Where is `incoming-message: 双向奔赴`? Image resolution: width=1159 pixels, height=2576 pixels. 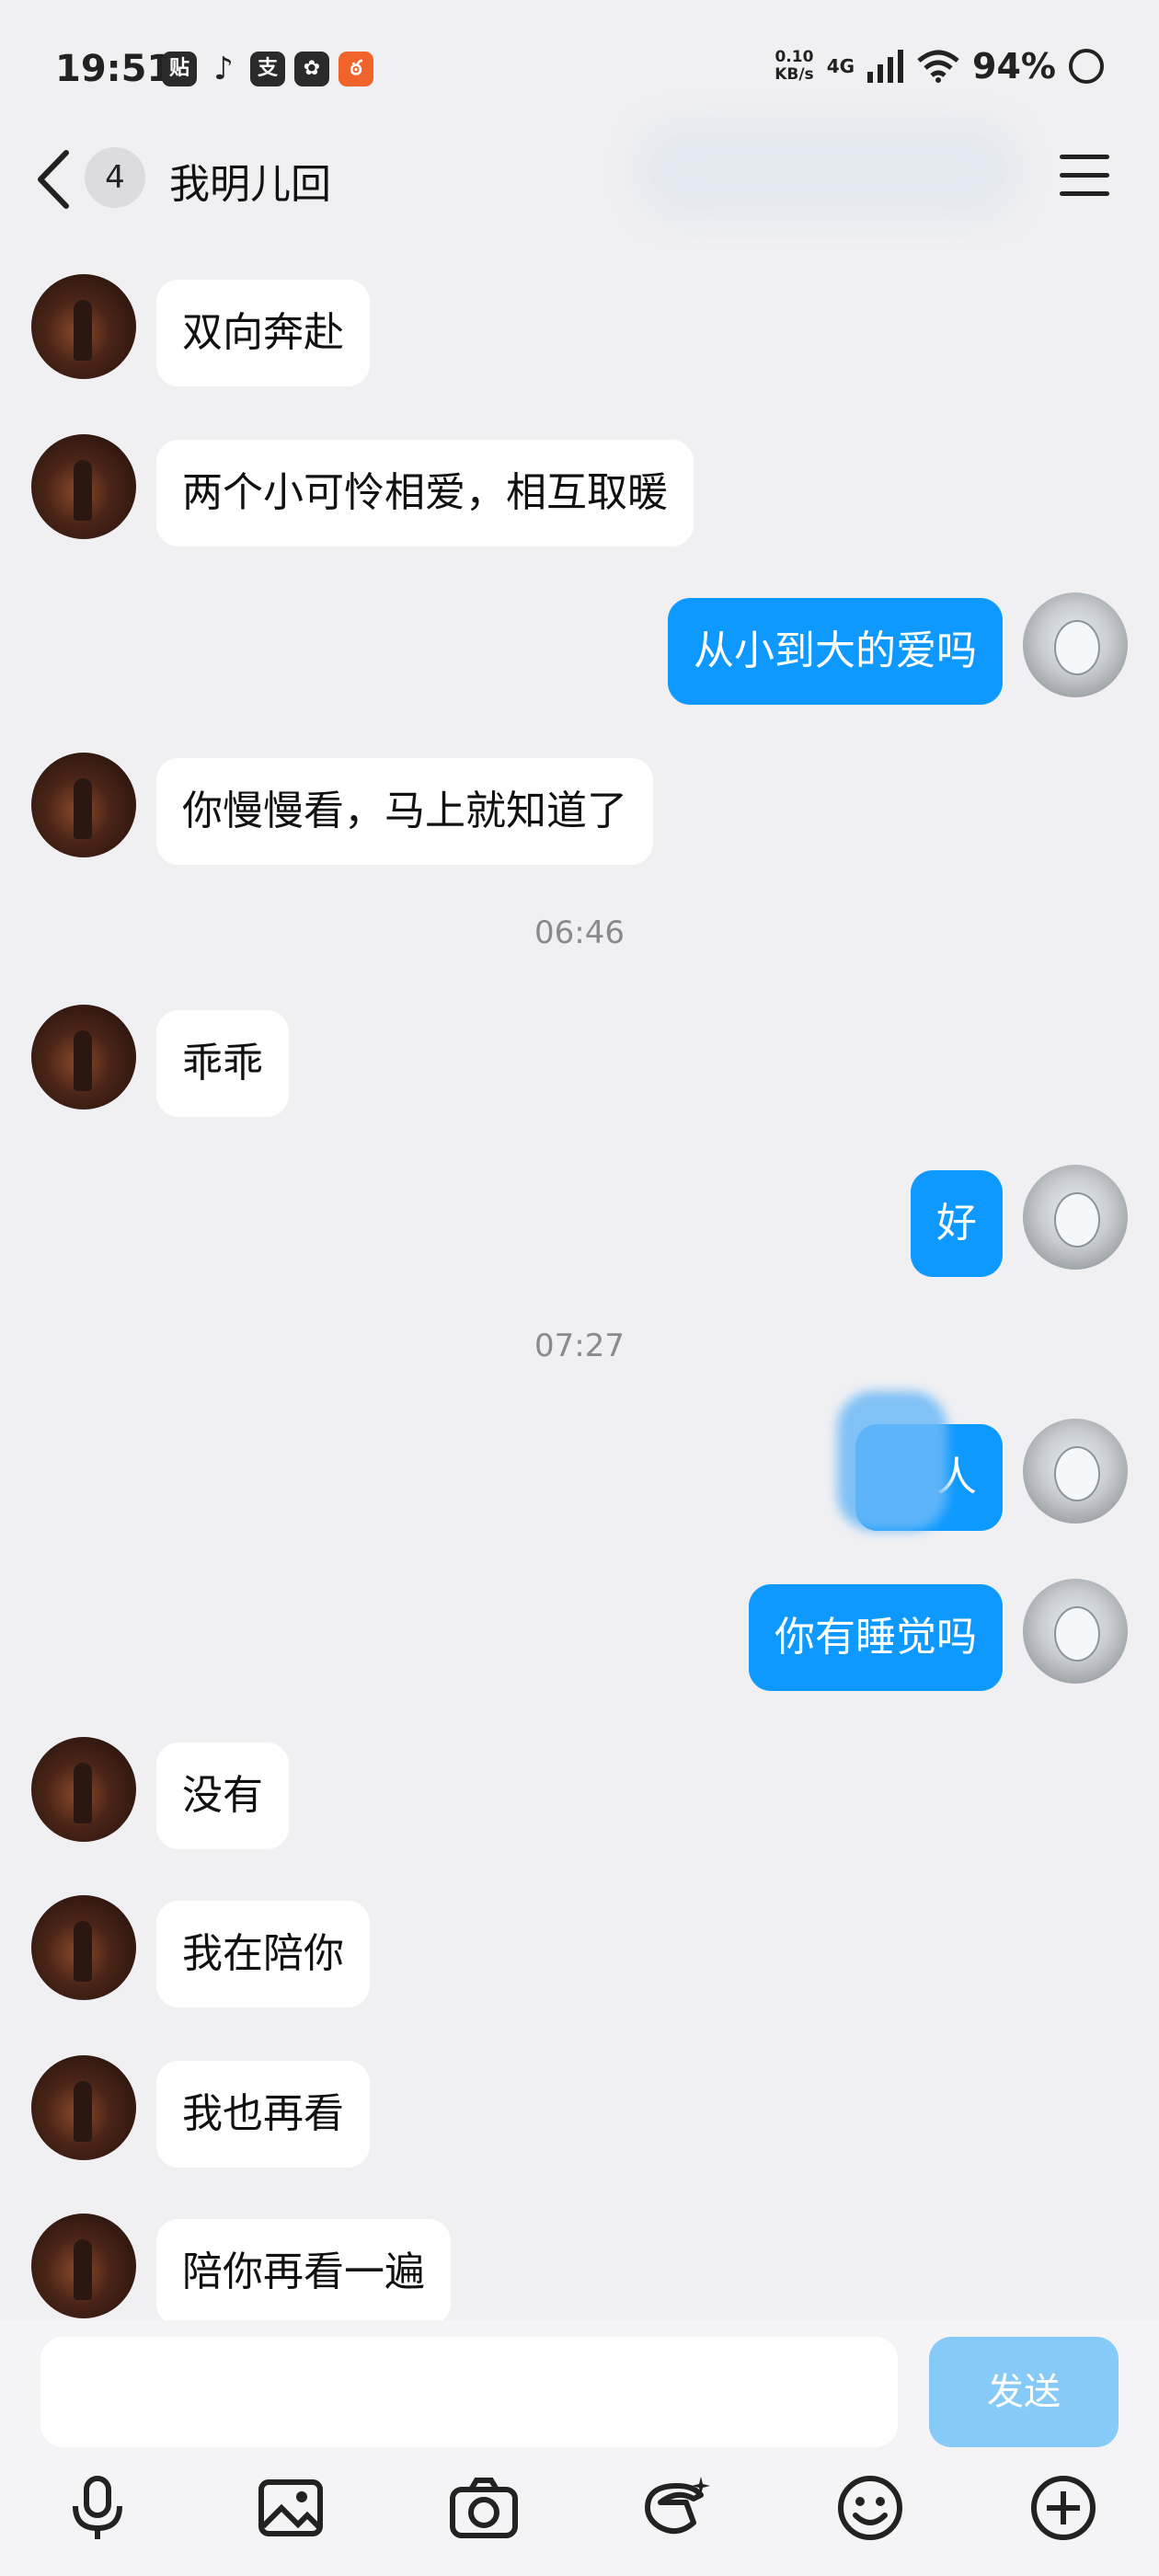
incoming-message: 双向奔赴 is located at coordinates (263, 333).